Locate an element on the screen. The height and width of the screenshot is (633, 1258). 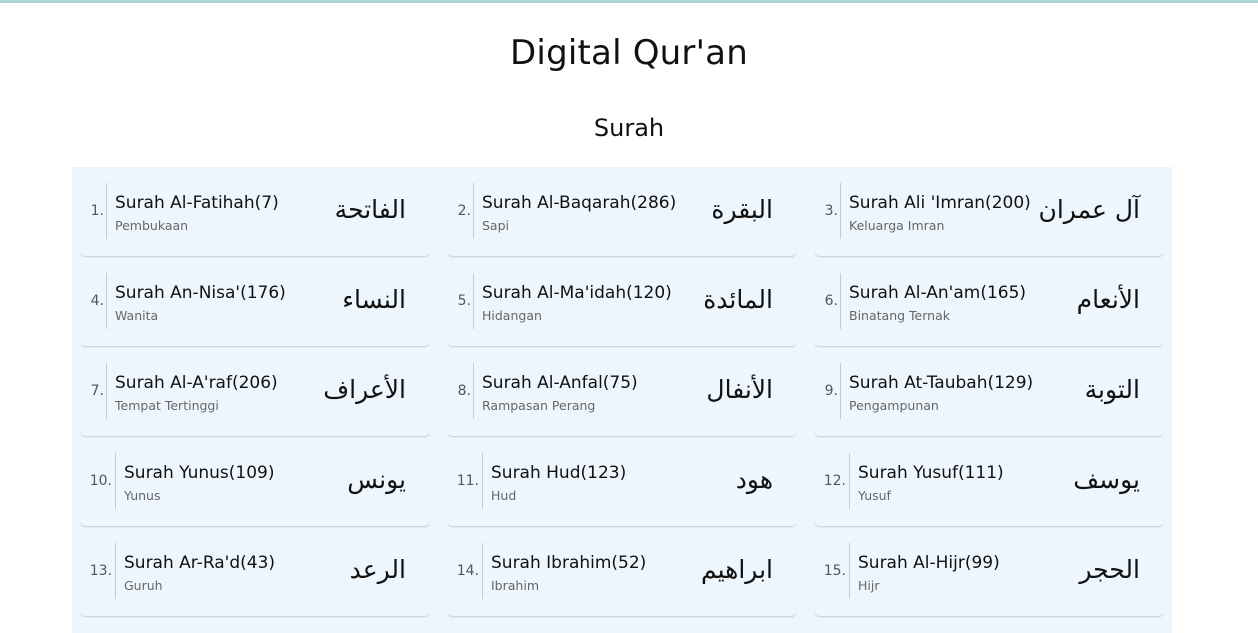
surah-arabic-name: التوبة is located at coordinates (1112, 389).